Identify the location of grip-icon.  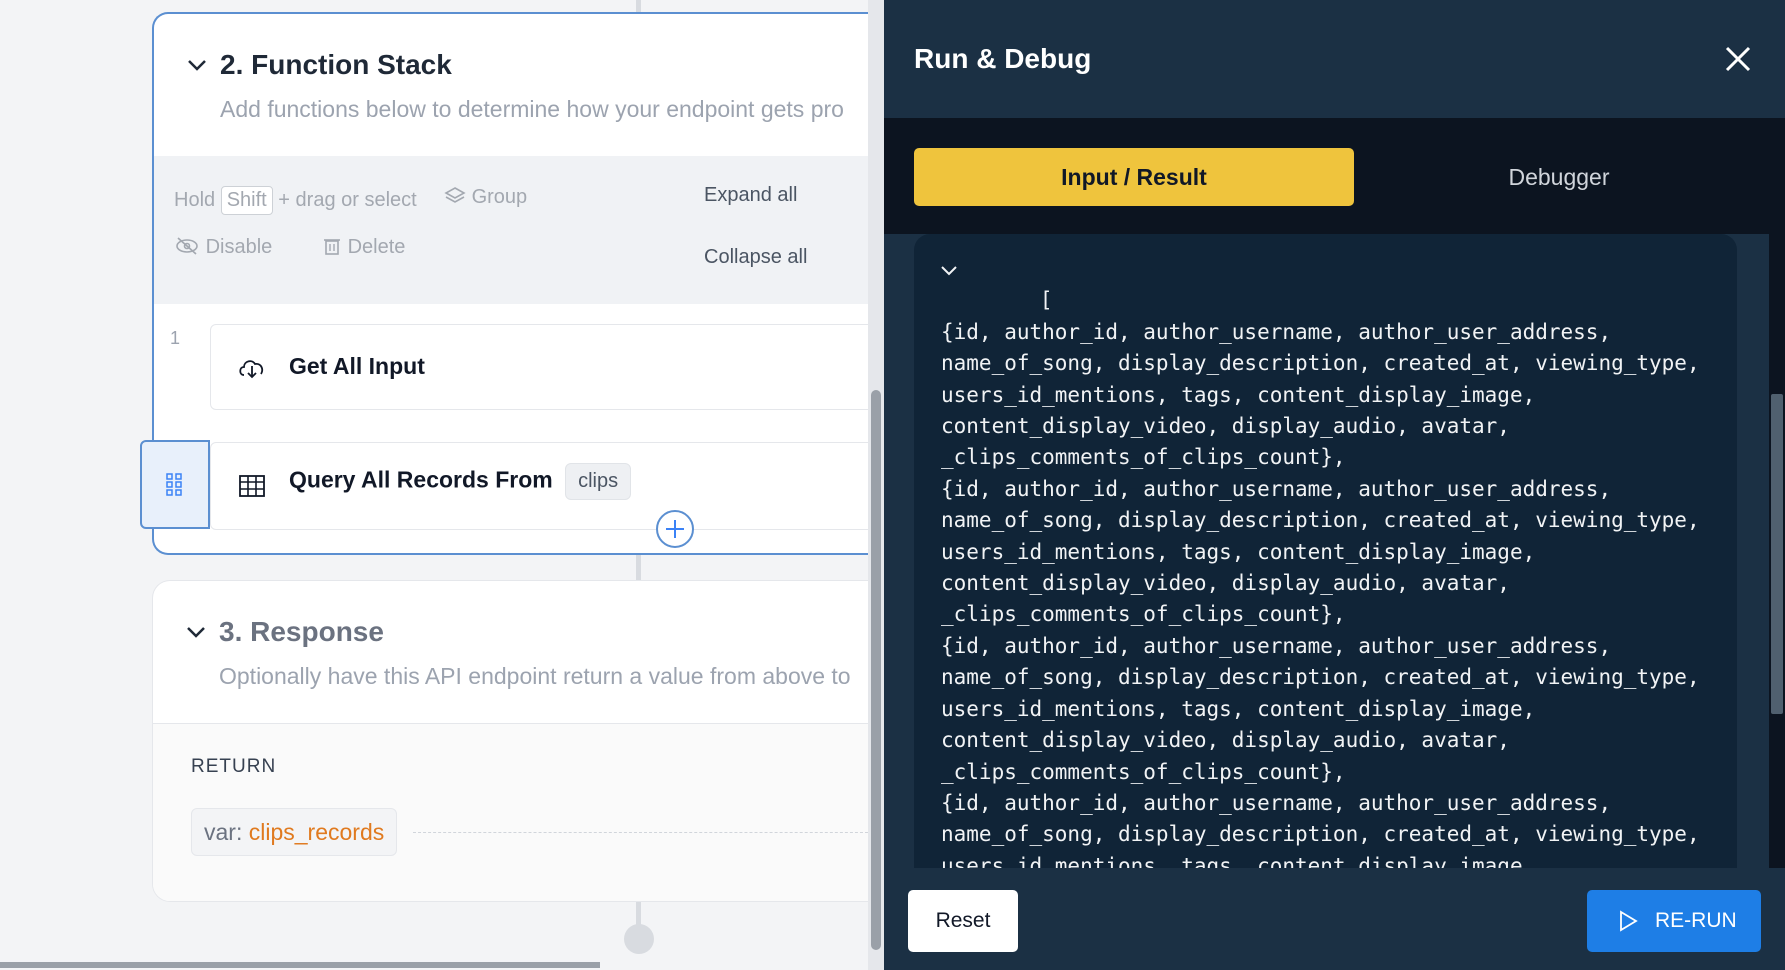
(174, 484).